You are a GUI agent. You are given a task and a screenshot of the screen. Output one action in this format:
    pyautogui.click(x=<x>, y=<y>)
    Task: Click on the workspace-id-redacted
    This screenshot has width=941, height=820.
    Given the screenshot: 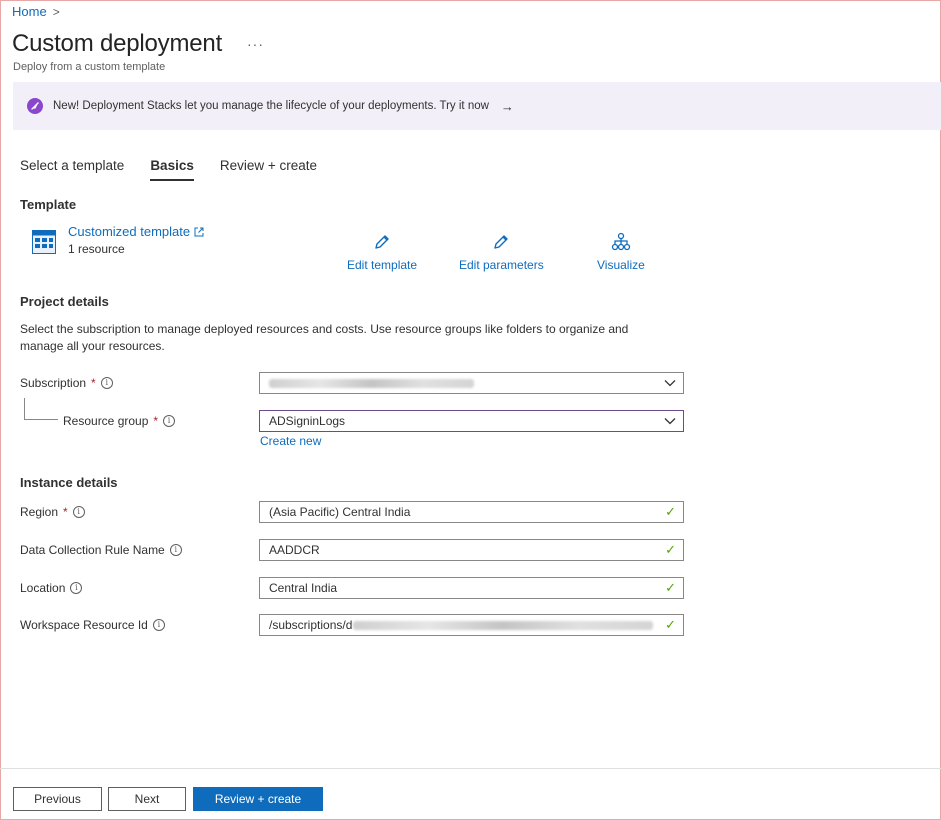 What is the action you would take?
    pyautogui.click(x=503, y=625)
    